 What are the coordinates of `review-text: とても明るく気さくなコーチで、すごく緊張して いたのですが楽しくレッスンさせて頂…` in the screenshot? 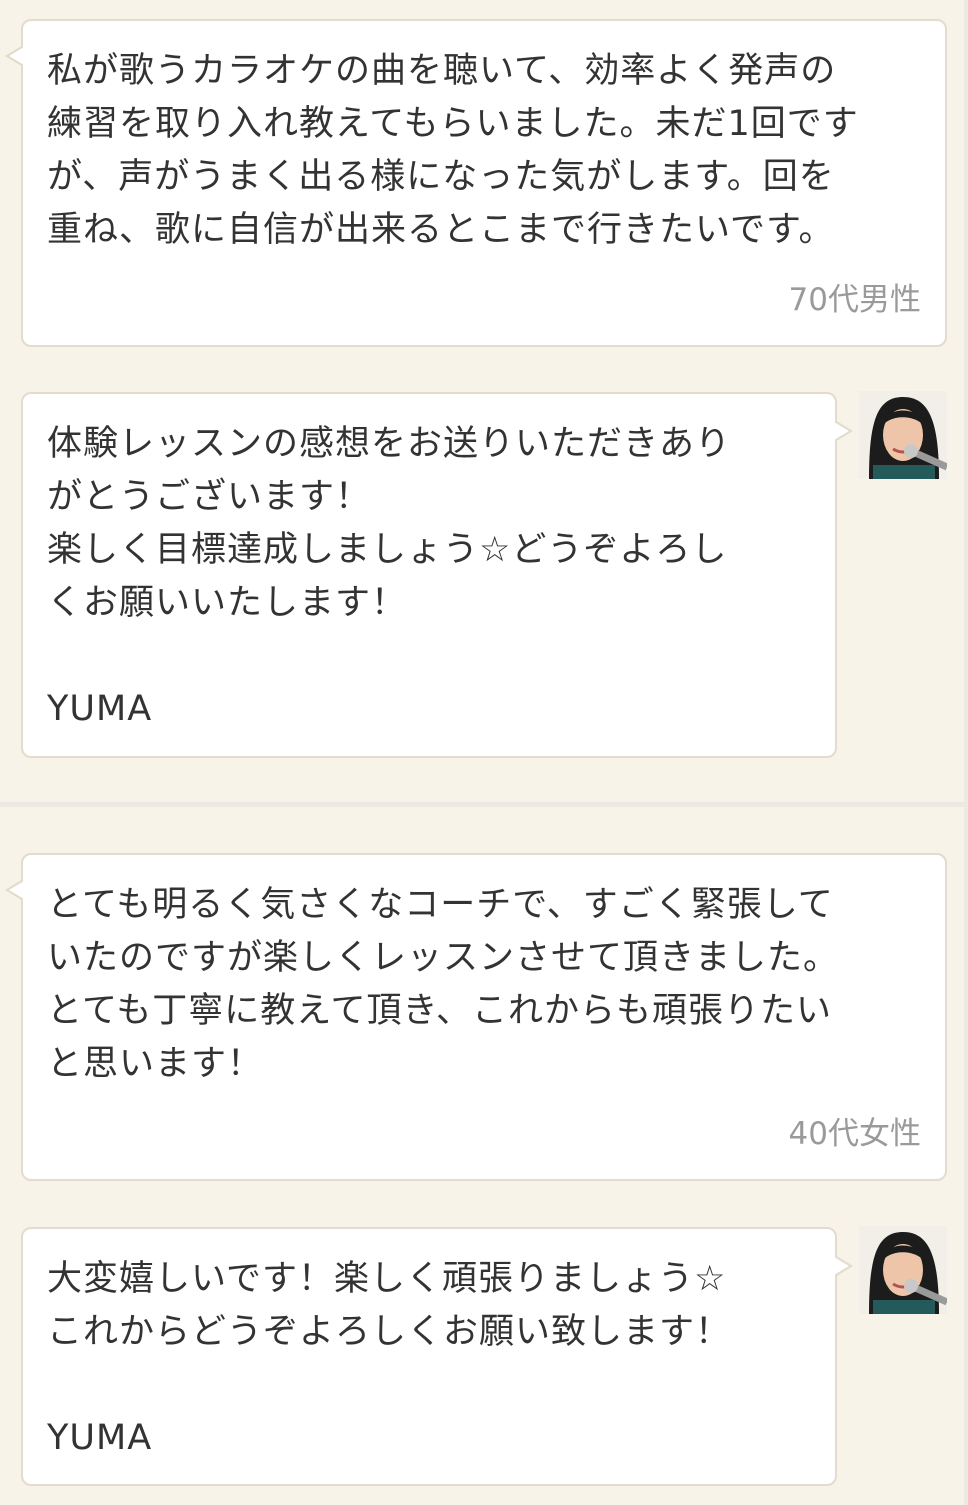 It's located at (443, 984).